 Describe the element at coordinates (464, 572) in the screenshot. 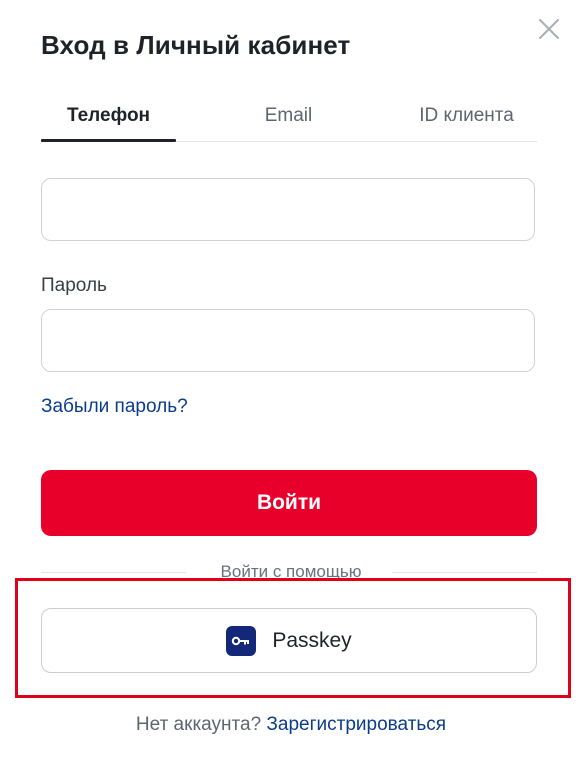

I see `divider-right` at that location.